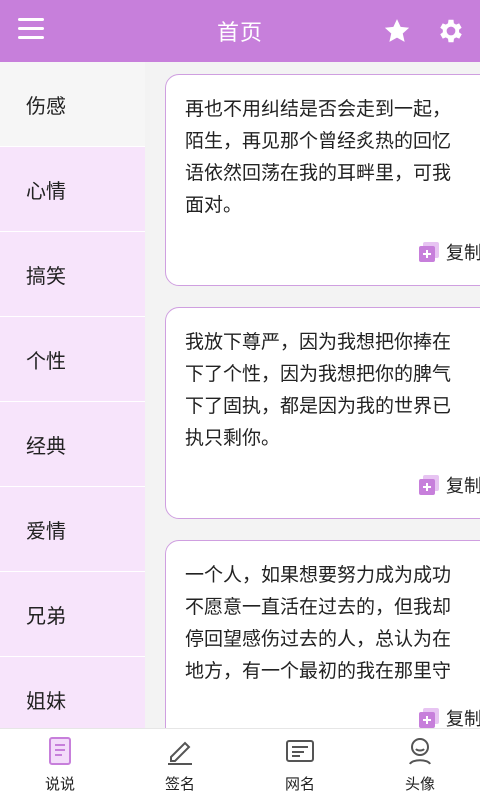  Describe the element at coordinates (397, 31) in the screenshot. I see `star-icon` at that location.